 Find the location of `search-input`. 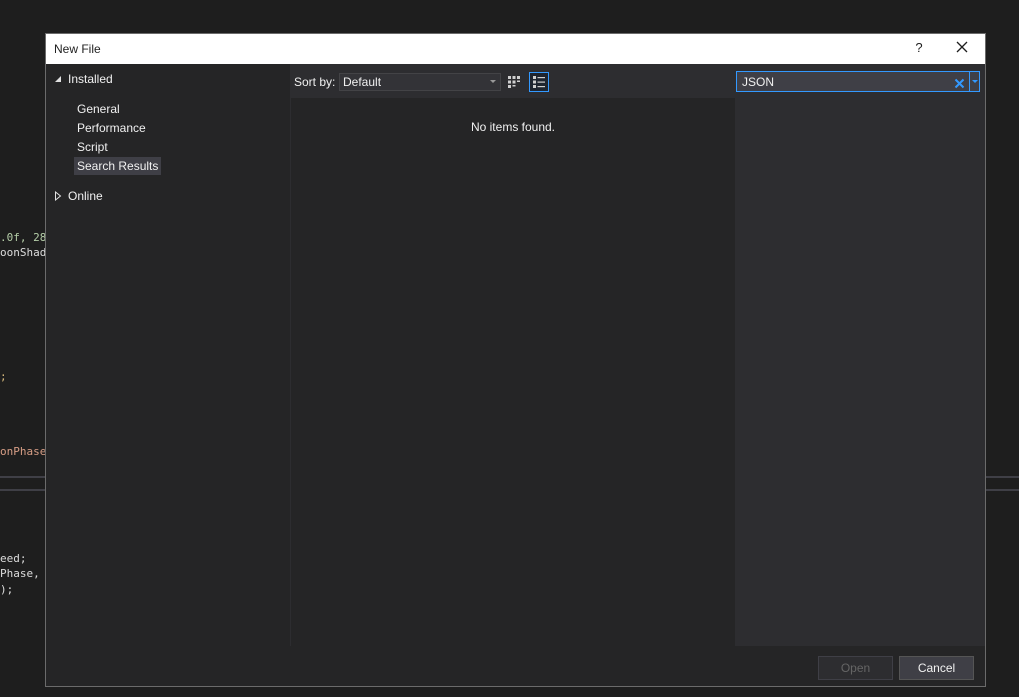

search-input is located at coordinates (844, 81).